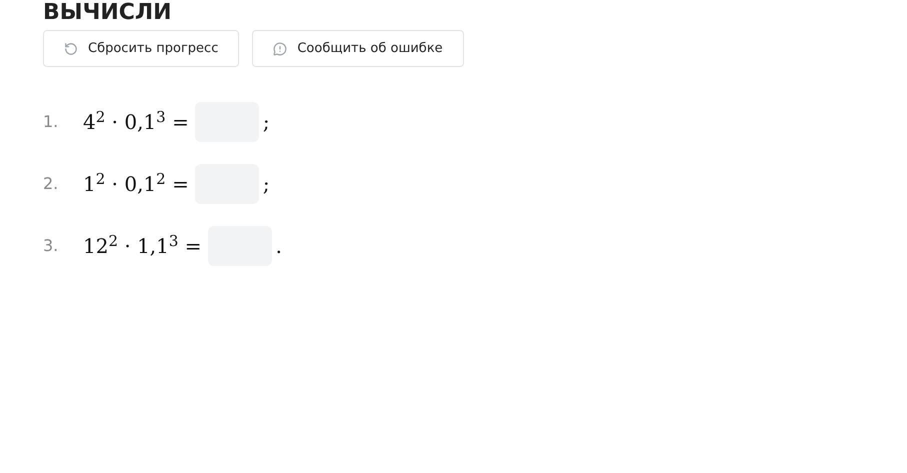 The width and height of the screenshot is (907, 473). Describe the element at coordinates (279, 246) in the screenshot. I see `punctuation: .` at that location.